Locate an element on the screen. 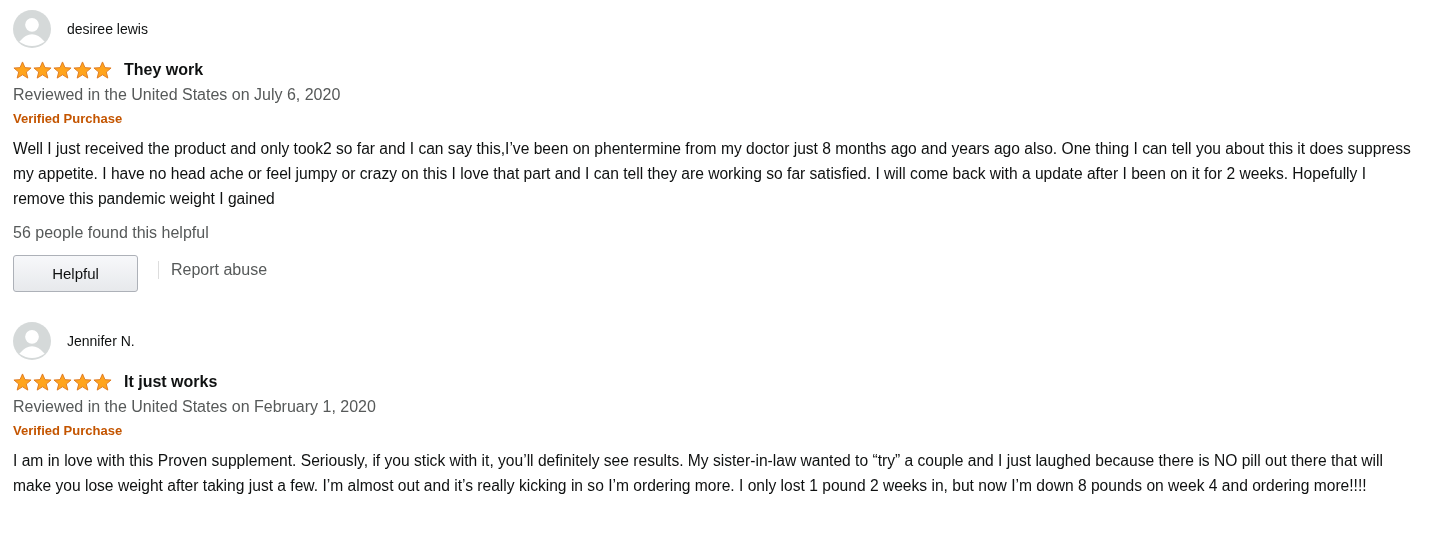  review-date: Reviewed in the United States on February 1, 2020 is located at coordinates (195, 407).